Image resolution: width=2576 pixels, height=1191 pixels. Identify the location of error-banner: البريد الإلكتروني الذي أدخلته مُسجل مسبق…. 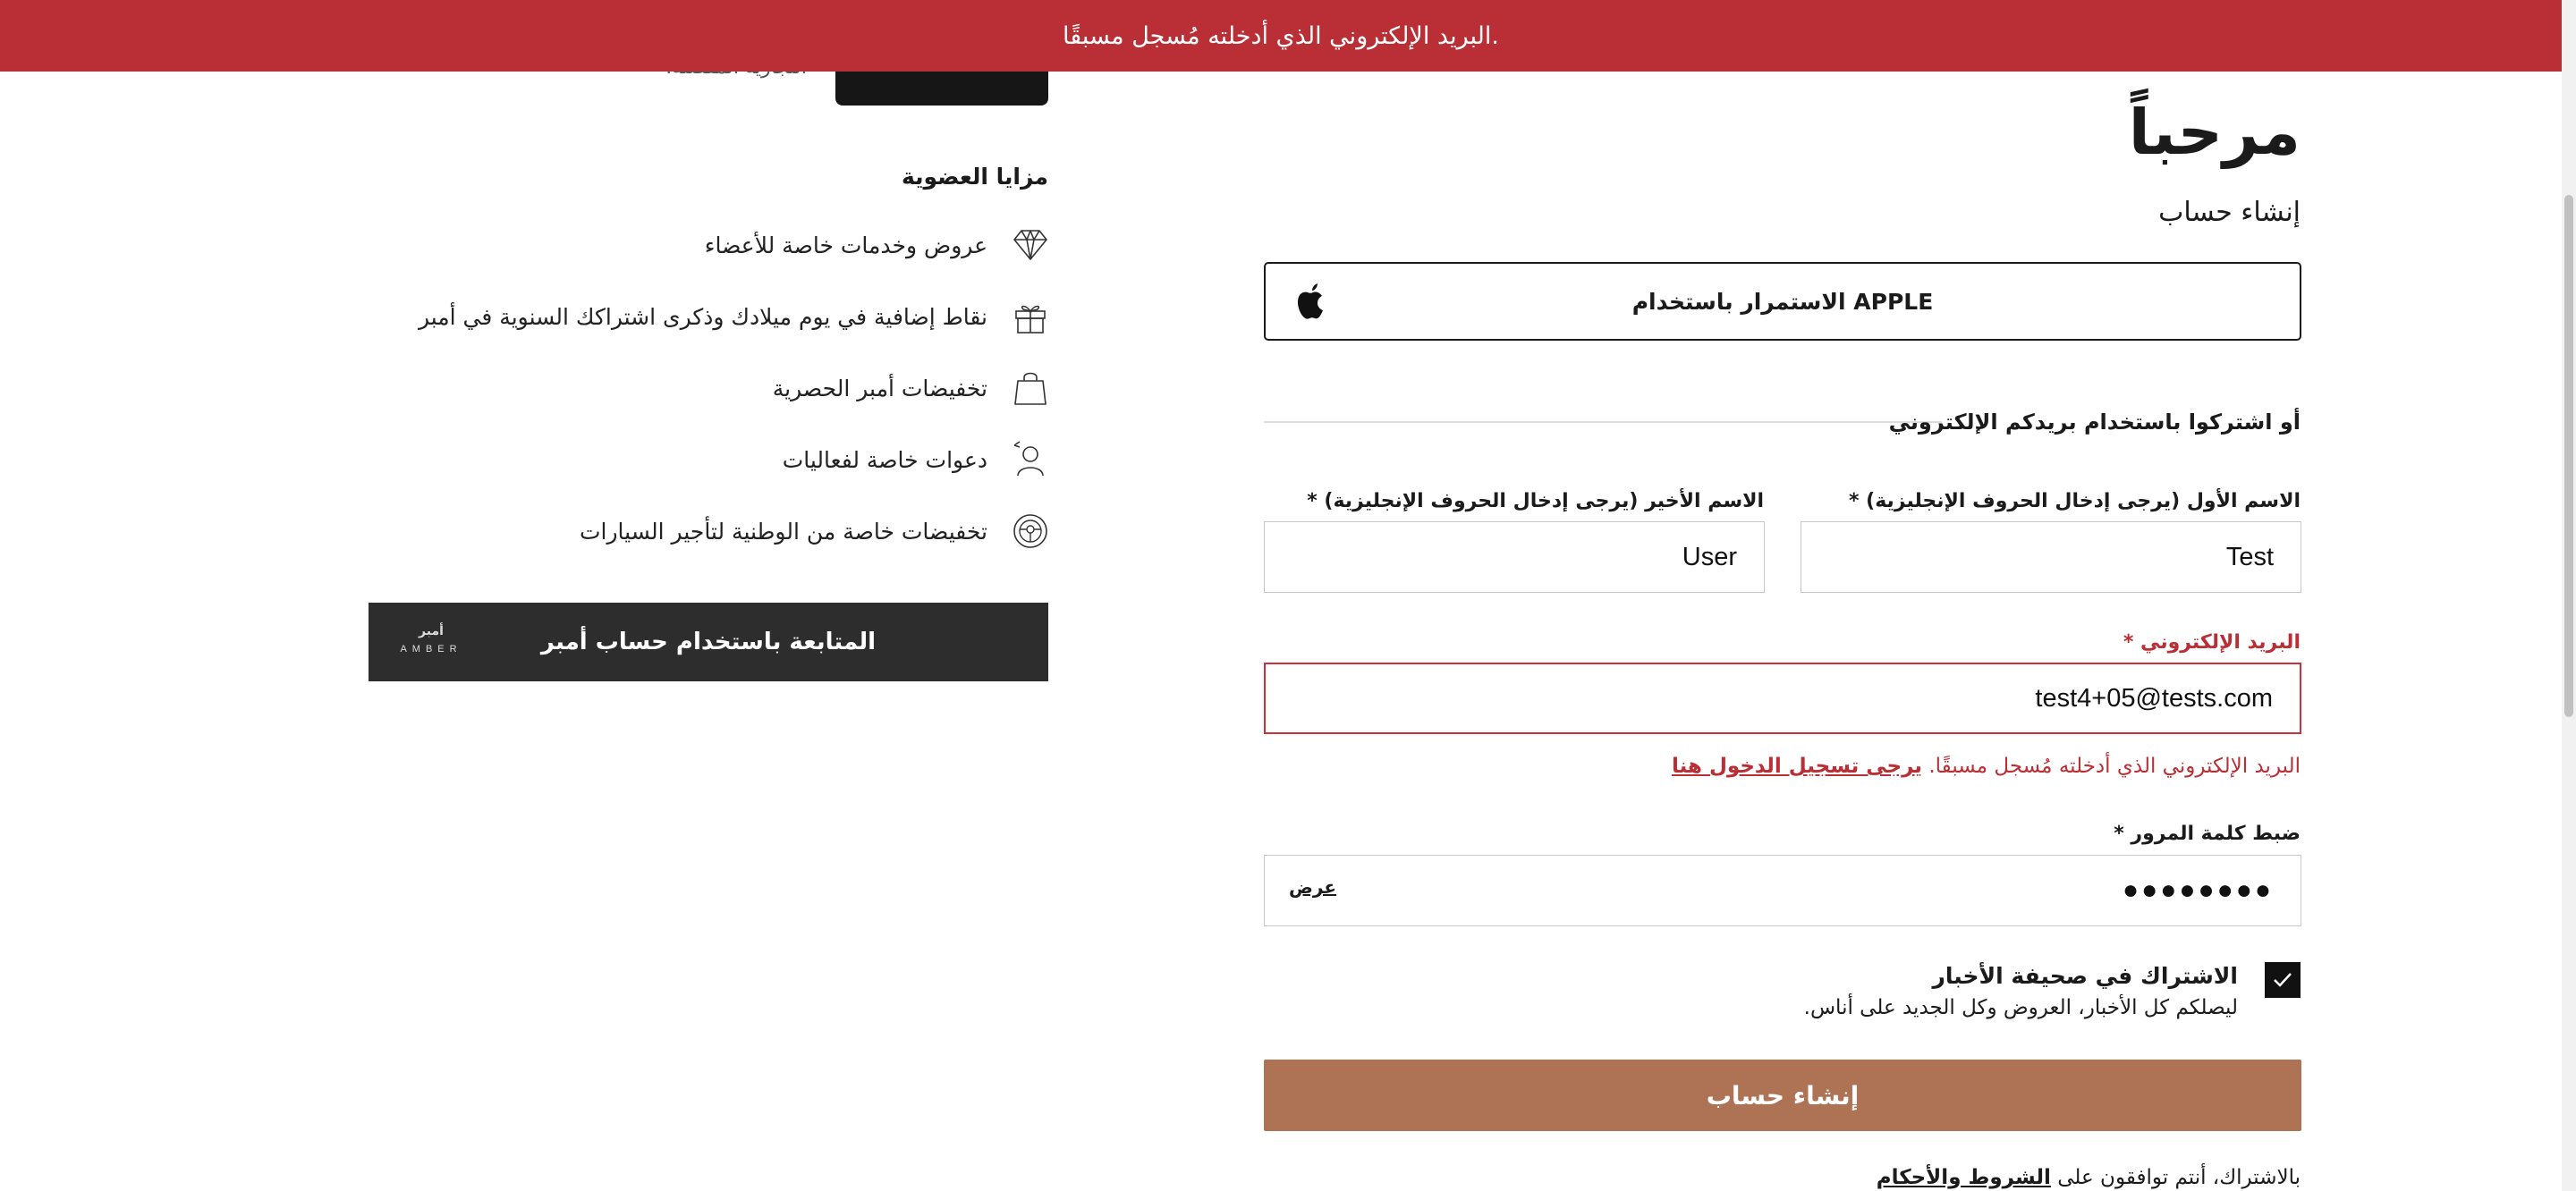
(1281, 36).